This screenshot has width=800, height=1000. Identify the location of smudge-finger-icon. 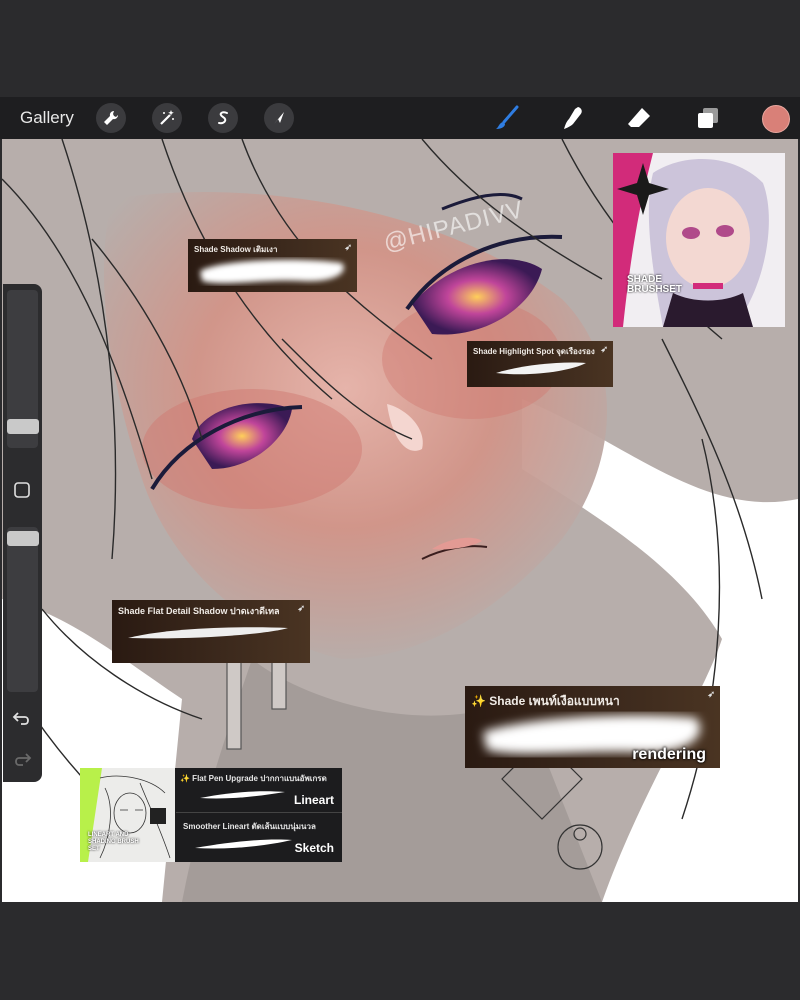
(573, 118).